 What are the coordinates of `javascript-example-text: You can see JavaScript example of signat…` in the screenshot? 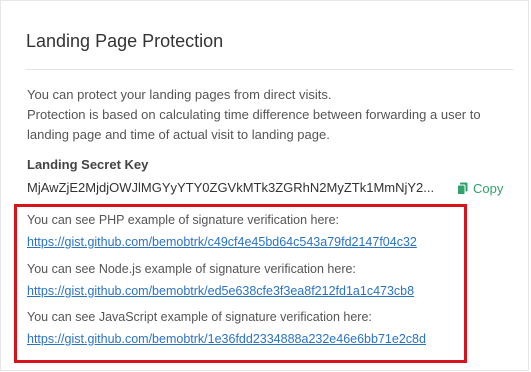 It's located at (199, 317).